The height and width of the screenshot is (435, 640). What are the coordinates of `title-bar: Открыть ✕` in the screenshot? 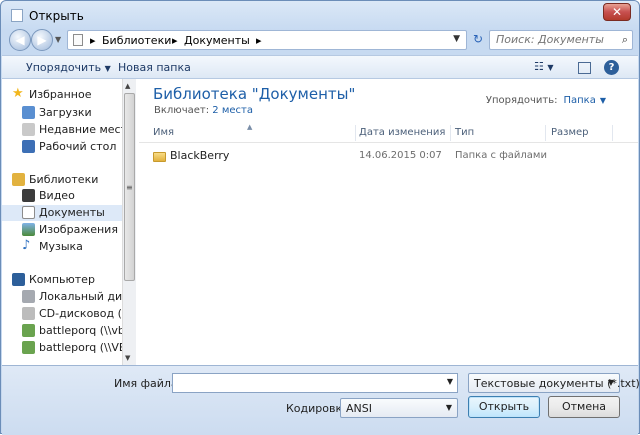 It's located at (320, 15).